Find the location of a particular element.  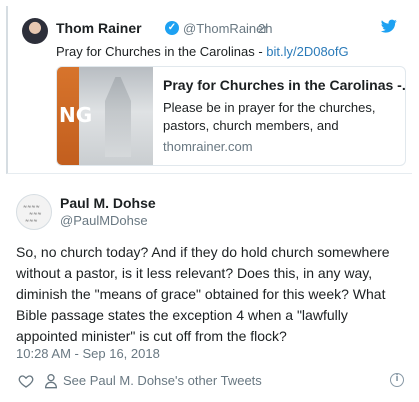

twitter-bird-icon is located at coordinates (389, 26).